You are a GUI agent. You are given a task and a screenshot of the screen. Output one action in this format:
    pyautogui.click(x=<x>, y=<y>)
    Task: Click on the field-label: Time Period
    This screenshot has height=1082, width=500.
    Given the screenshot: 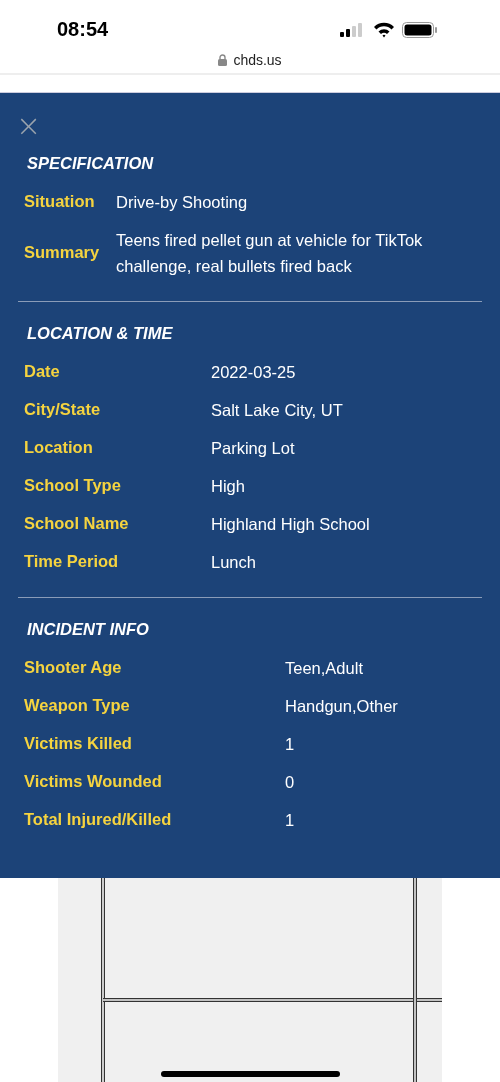 What is the action you would take?
    pyautogui.click(x=72, y=562)
    